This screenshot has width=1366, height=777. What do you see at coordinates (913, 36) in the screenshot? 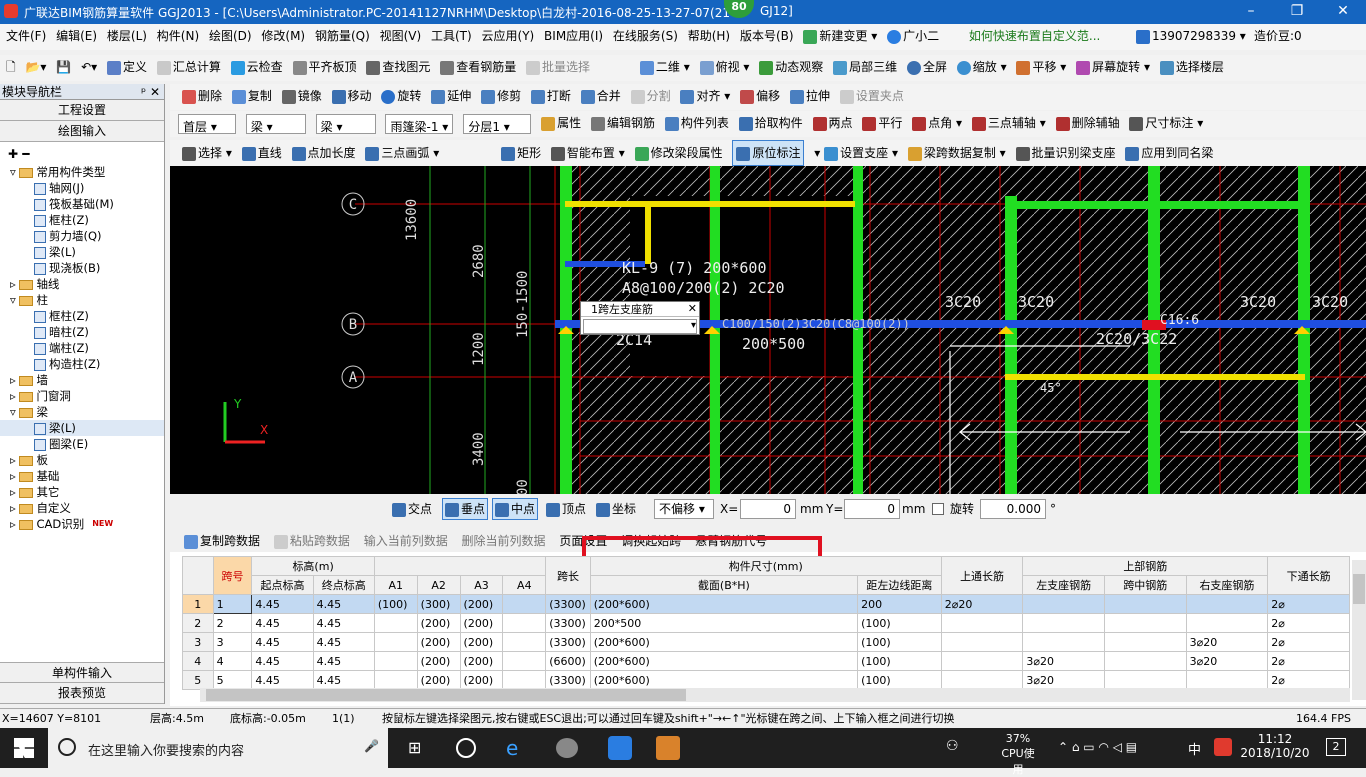
I see `menu-assistant: 广小二` at bounding box center [913, 36].